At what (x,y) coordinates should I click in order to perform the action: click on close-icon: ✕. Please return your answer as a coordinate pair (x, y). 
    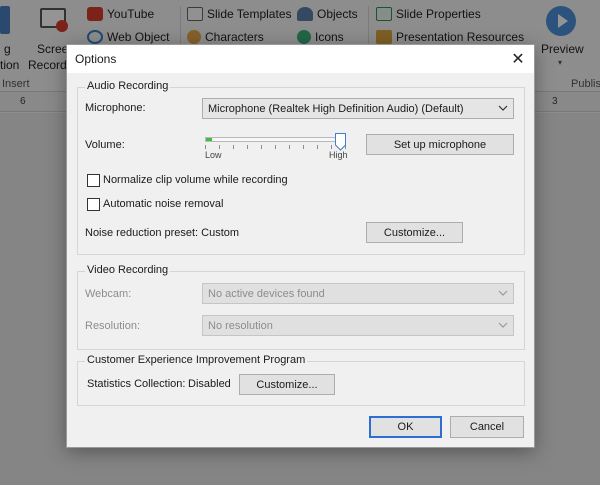
    Looking at the image, I should click on (518, 59).